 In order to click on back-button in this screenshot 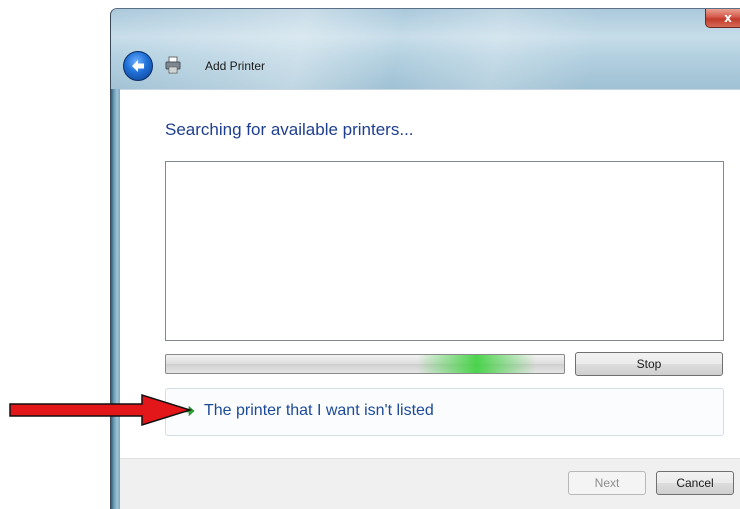, I will do `click(138, 66)`.